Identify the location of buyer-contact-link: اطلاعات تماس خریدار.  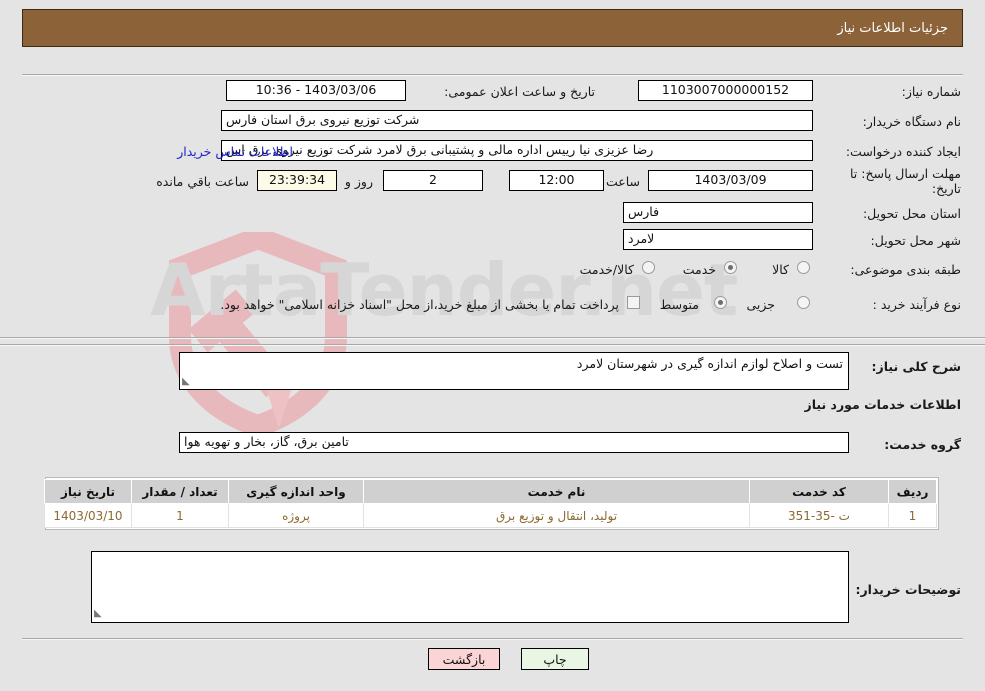
(235, 151).